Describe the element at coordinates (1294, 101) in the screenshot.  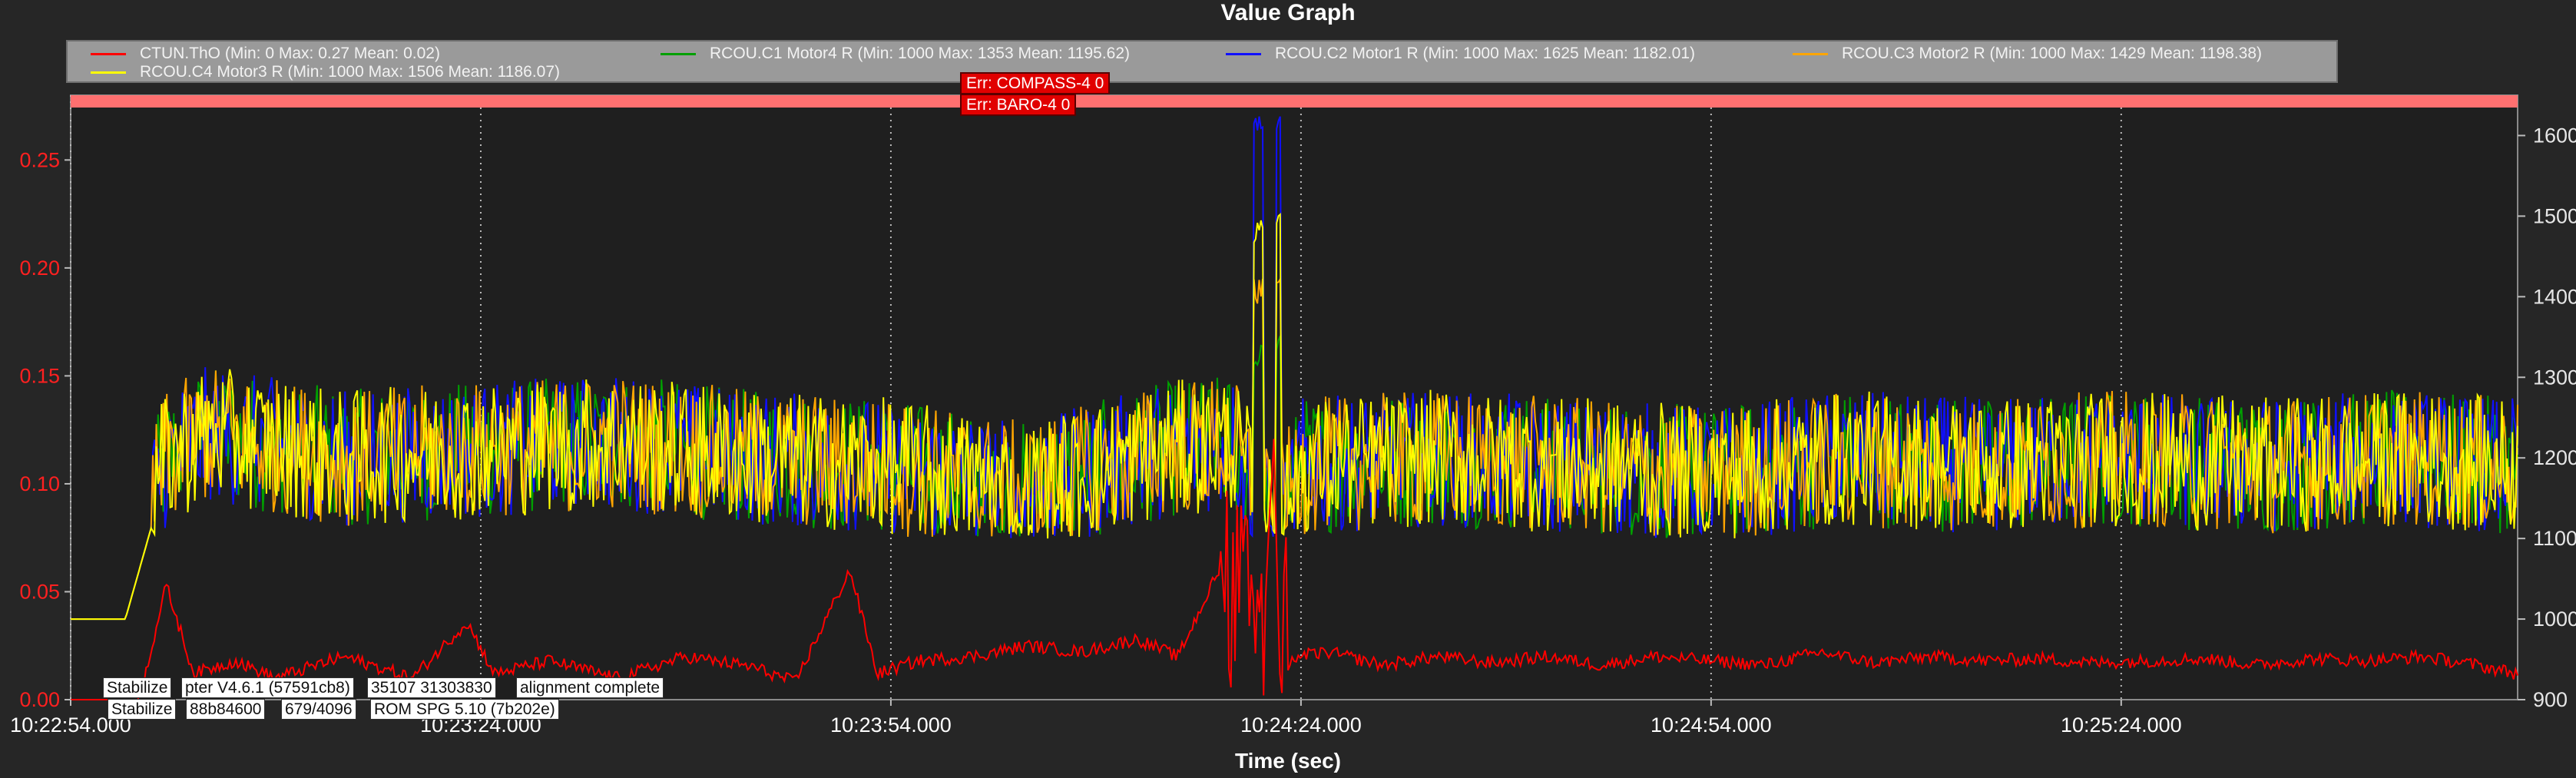
I see `event-bar` at that location.